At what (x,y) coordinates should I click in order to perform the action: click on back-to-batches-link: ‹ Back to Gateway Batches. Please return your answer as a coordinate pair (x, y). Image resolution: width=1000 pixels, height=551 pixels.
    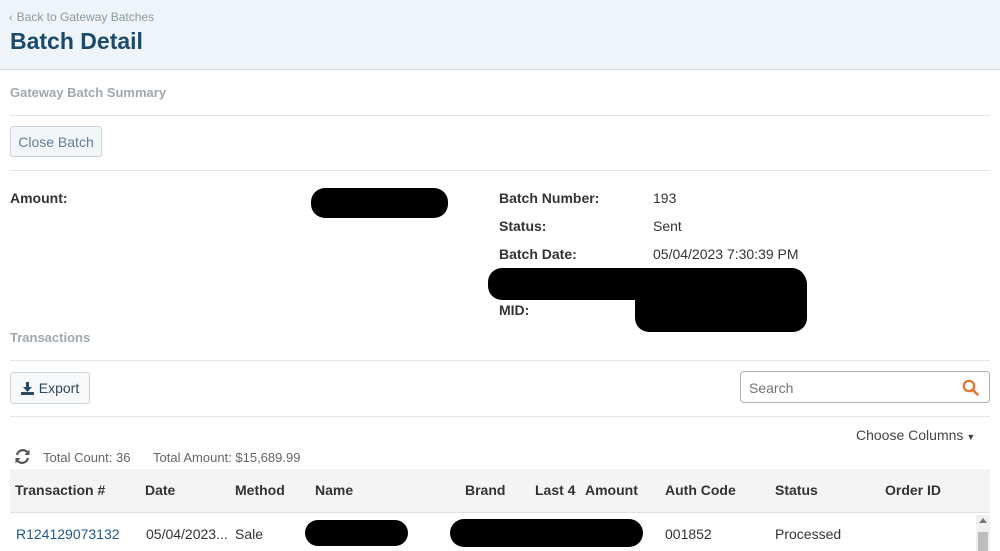
    Looking at the image, I should click on (81, 17).